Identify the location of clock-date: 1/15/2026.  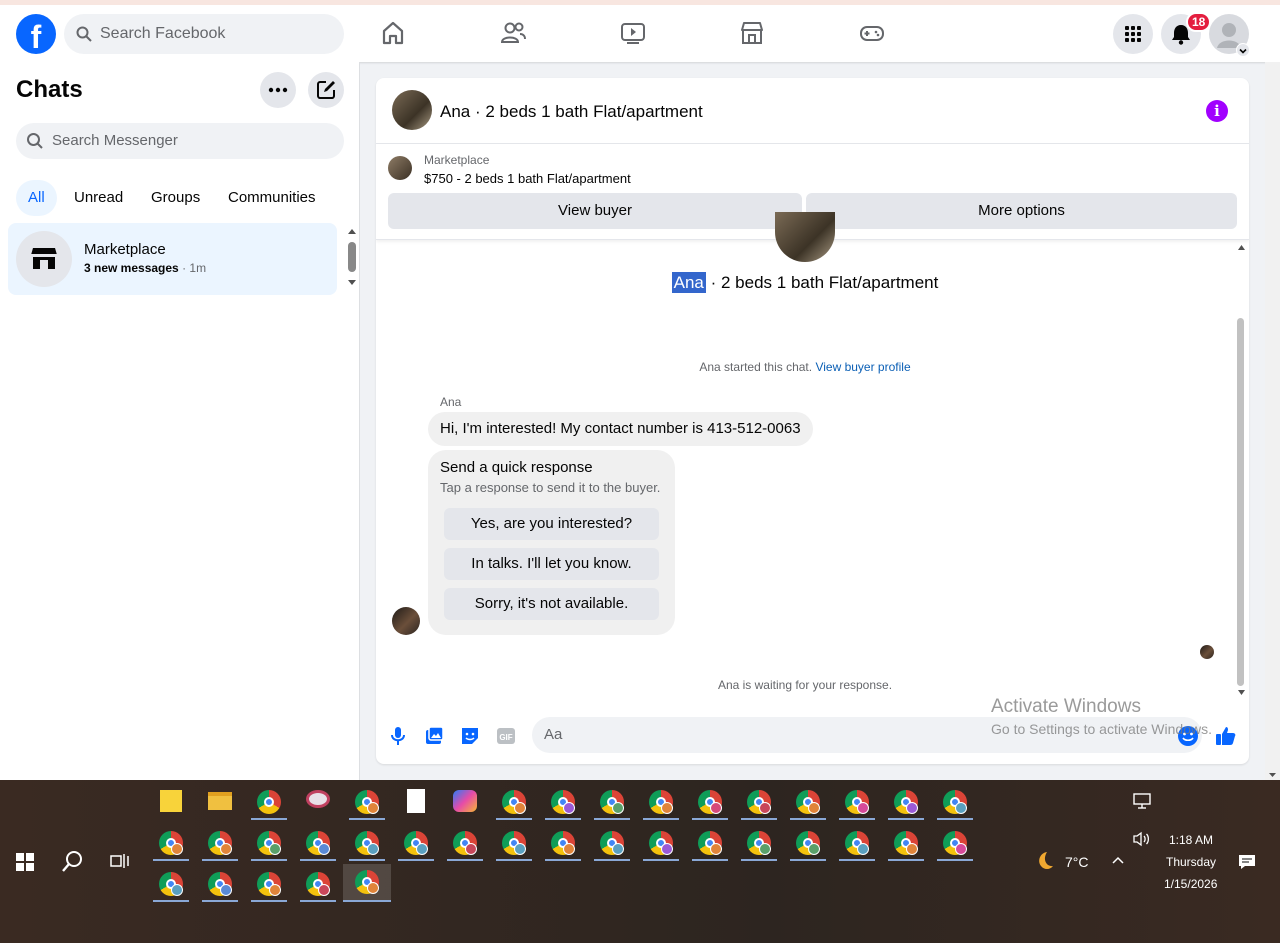
(1190, 884).